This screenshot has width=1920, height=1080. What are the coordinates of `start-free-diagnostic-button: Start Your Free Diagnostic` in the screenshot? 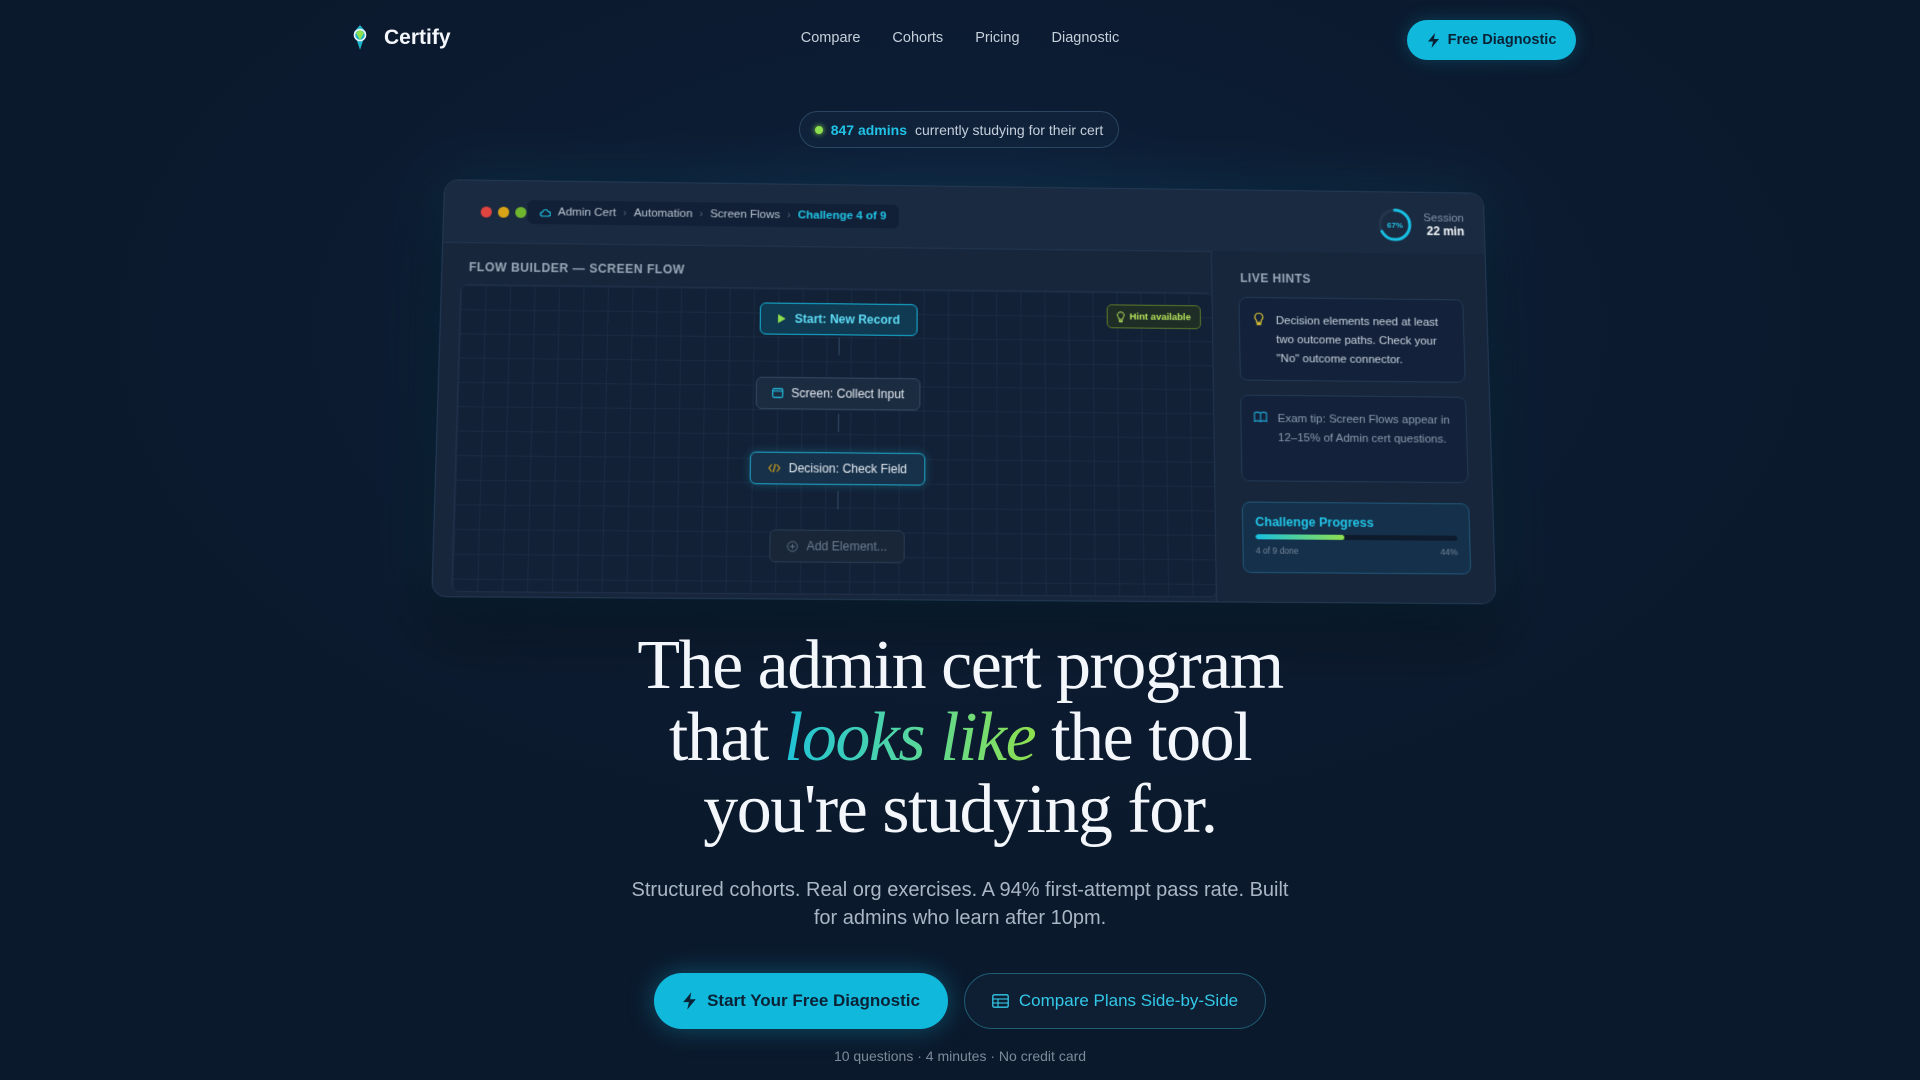 It's located at (801, 1001).